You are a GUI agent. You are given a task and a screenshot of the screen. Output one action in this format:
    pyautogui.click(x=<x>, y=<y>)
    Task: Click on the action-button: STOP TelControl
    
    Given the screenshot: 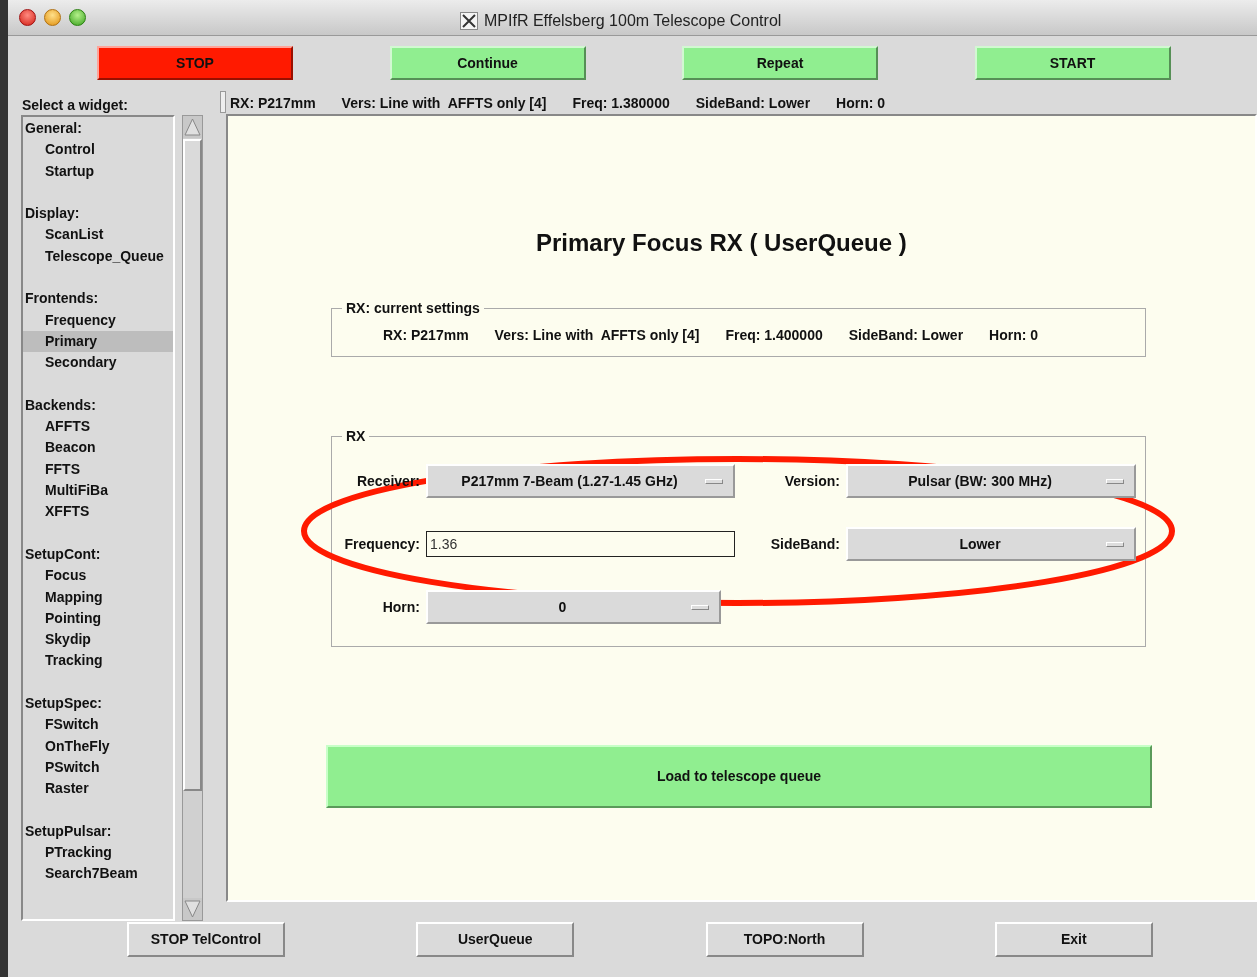 What is the action you would take?
    pyautogui.click(x=206, y=939)
    